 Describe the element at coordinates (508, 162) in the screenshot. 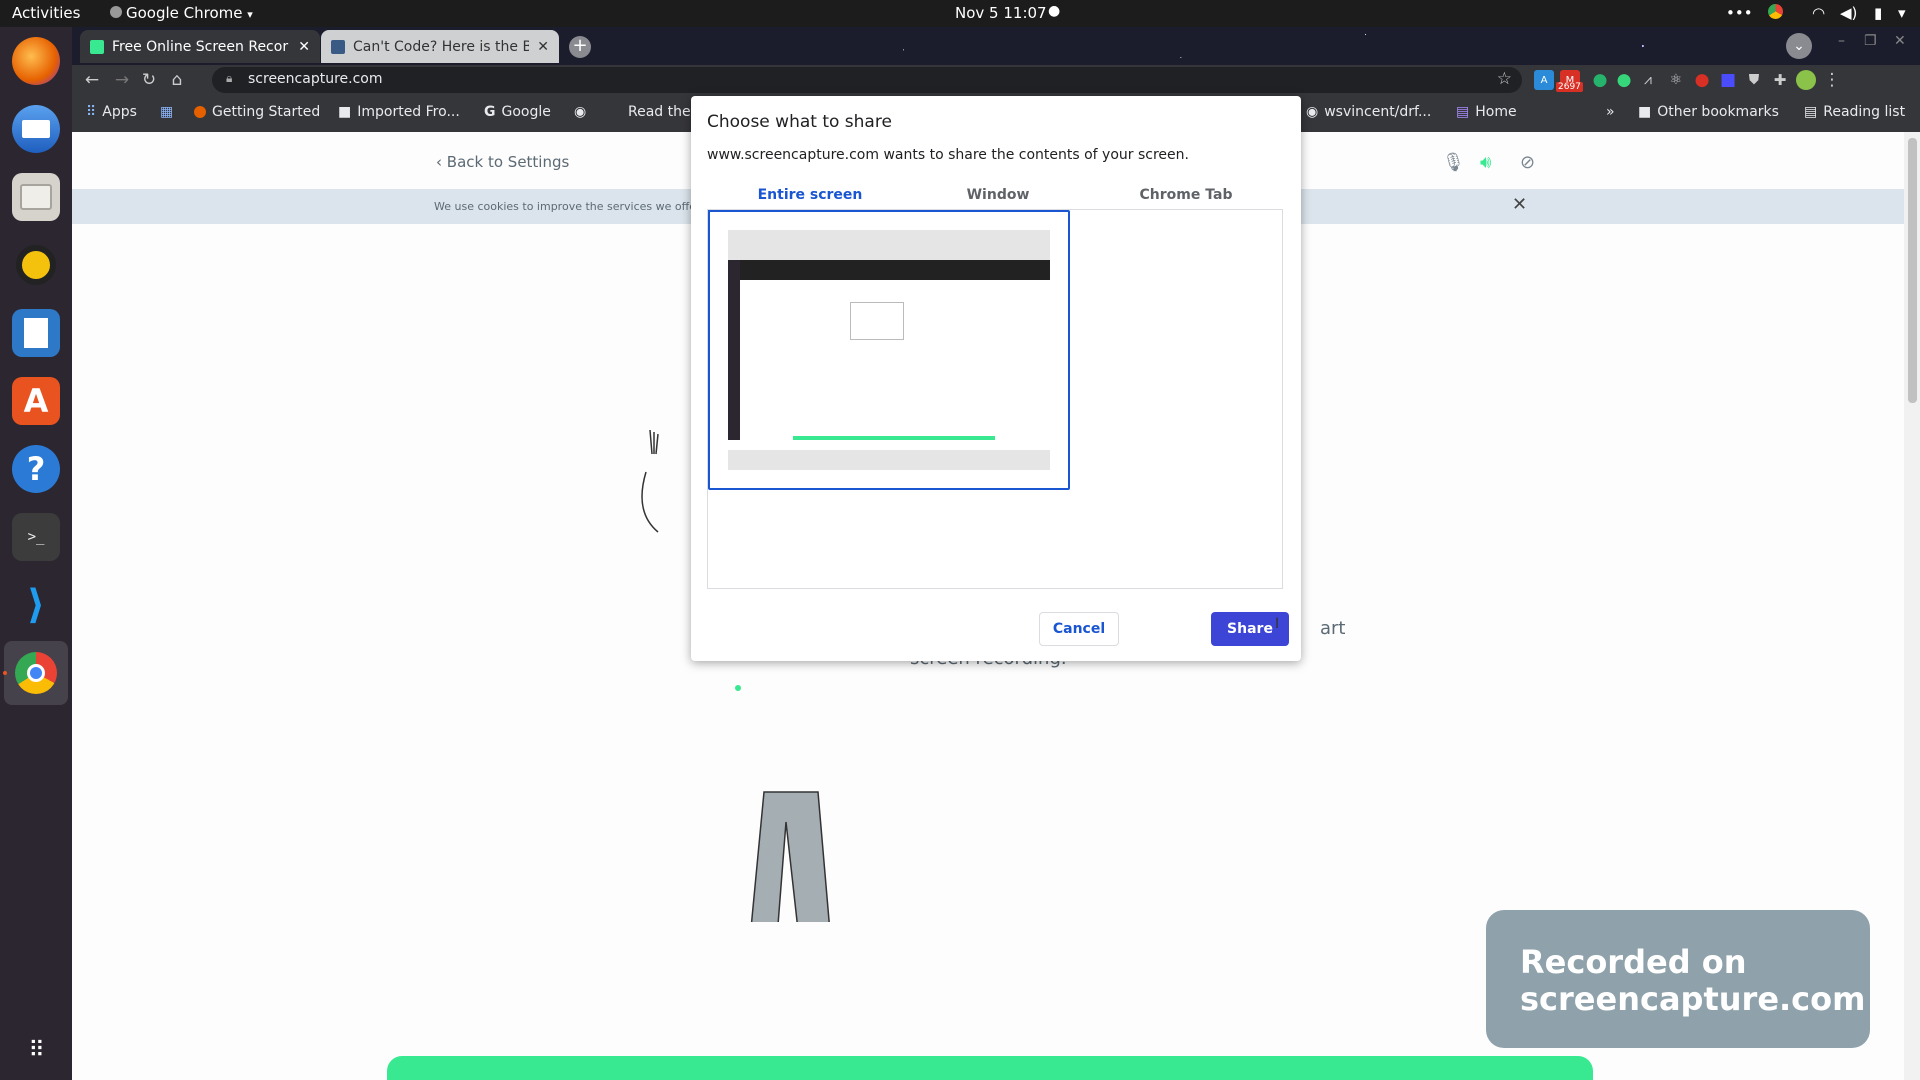

I see `back-link-label: Back to Settings` at that location.